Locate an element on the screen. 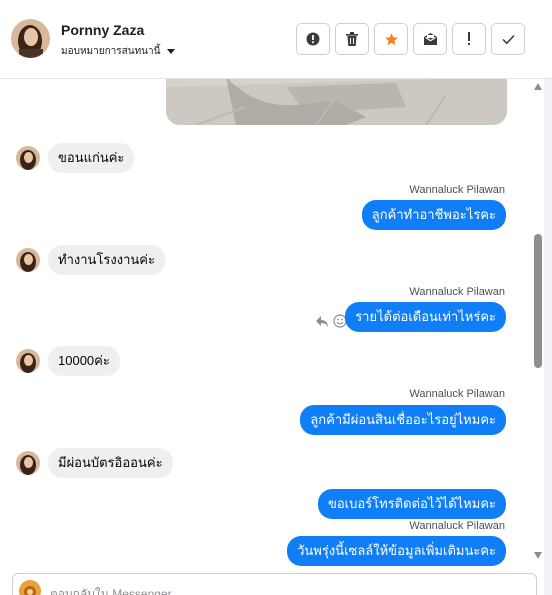 The image size is (552, 595). mark-done-button is located at coordinates (508, 39).